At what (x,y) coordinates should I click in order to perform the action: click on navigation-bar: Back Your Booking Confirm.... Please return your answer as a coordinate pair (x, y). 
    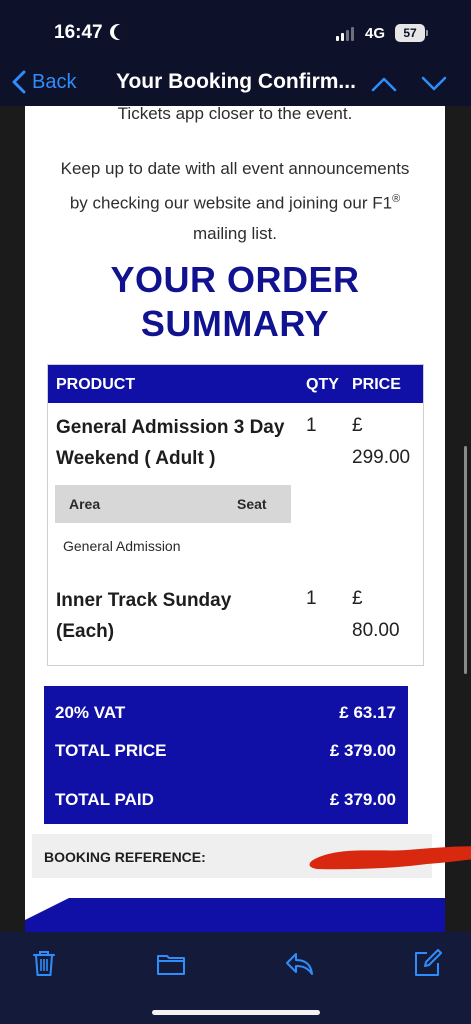
    Looking at the image, I should click on (235, 84).